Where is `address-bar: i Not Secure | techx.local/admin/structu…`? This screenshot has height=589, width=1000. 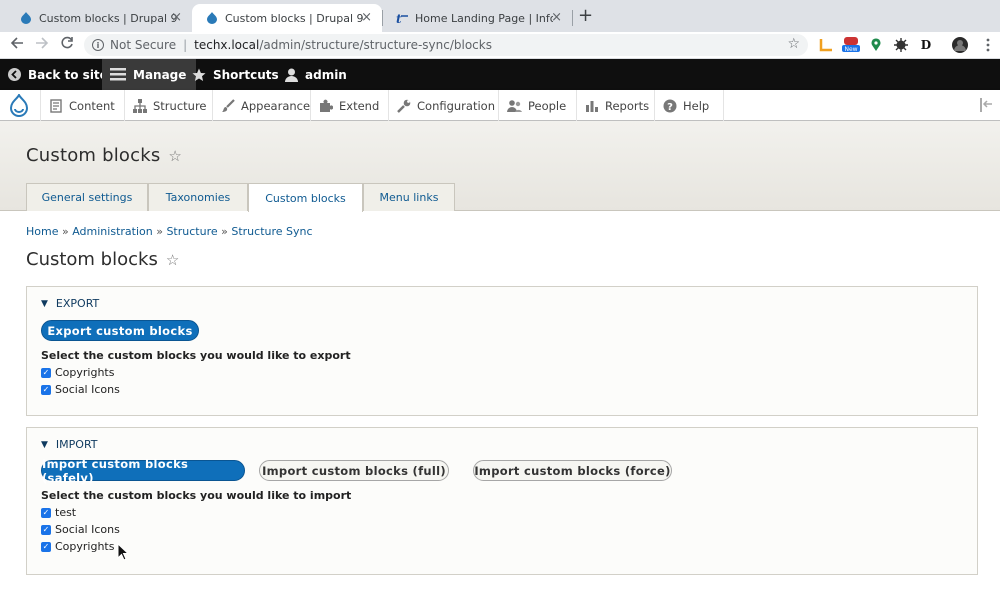
address-bar: i Not Secure | techx.local/admin/structu… is located at coordinates (446, 45).